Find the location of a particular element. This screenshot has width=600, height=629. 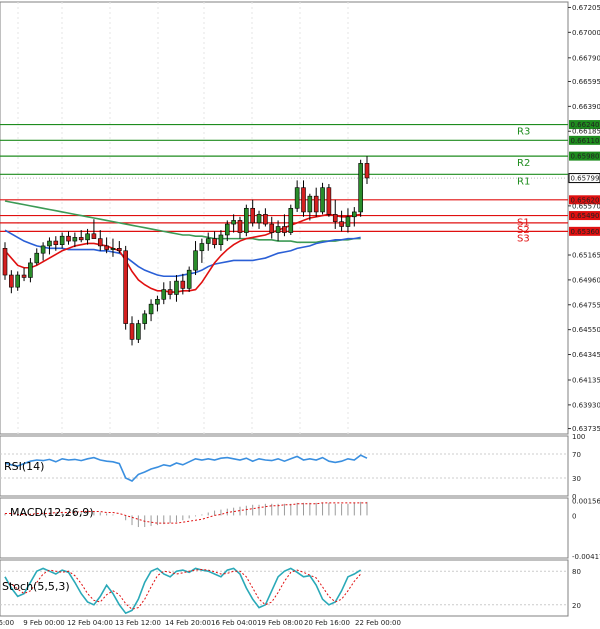

price-tick-label: 0.65570 is located at coordinates (586, 206).